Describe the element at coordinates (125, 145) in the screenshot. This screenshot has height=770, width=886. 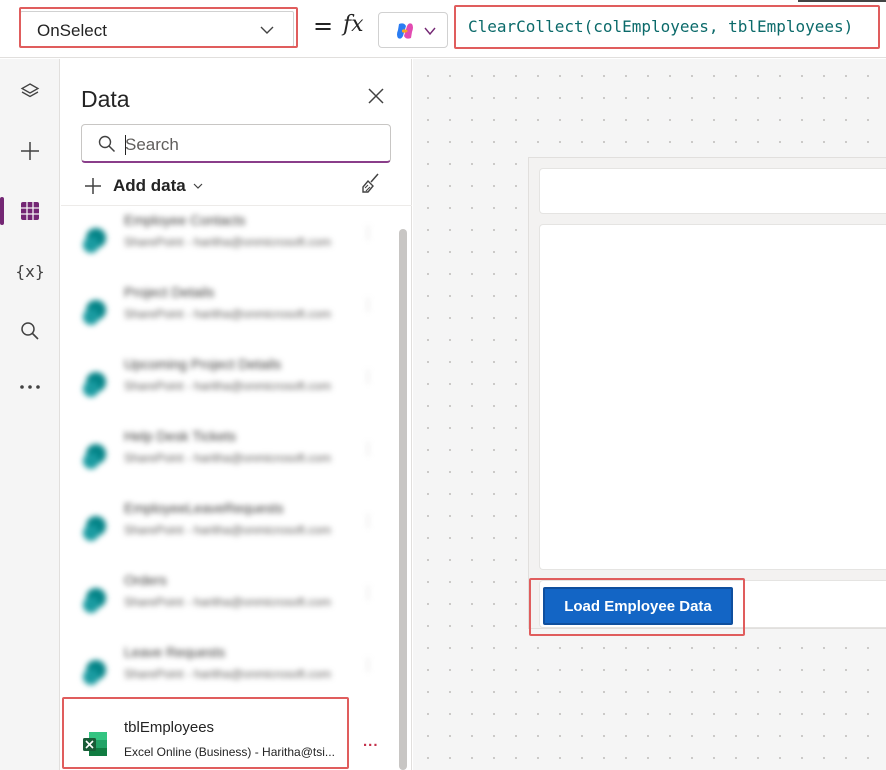
I see `text-caret` at that location.